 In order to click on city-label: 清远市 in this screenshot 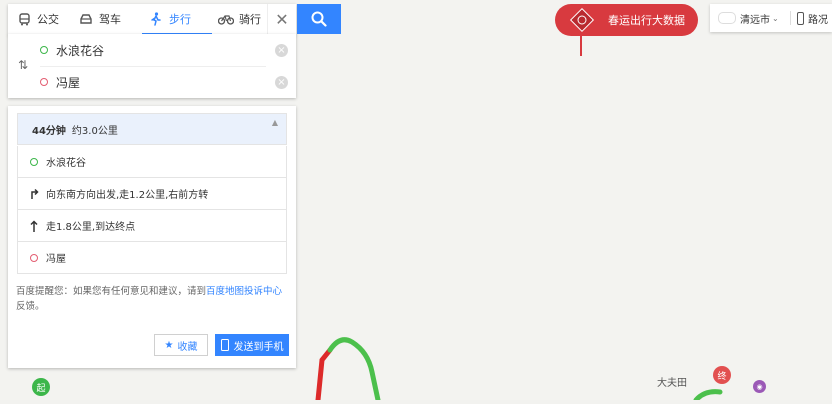, I will do `click(755, 20)`.